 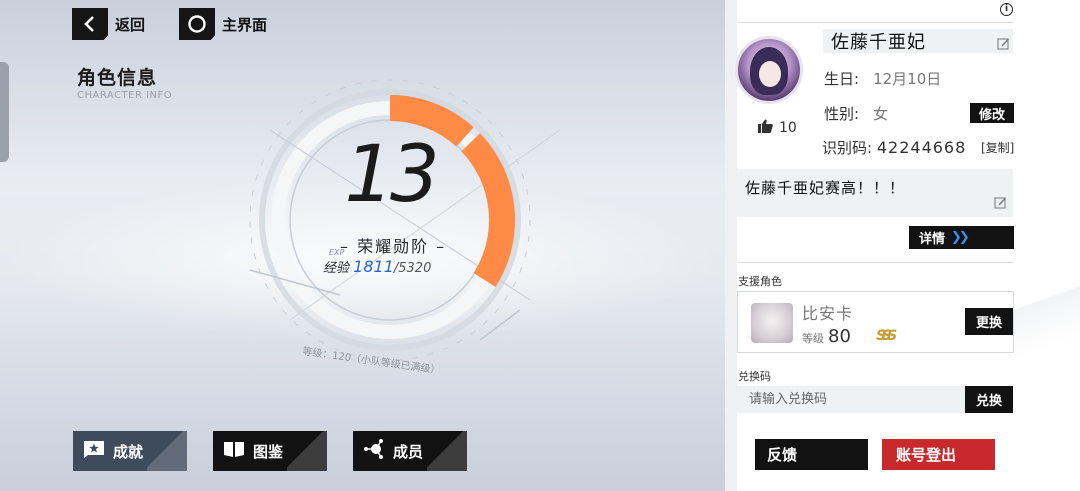 What do you see at coordinates (1046, 245) in the screenshot?
I see `panel-decoration` at bounding box center [1046, 245].